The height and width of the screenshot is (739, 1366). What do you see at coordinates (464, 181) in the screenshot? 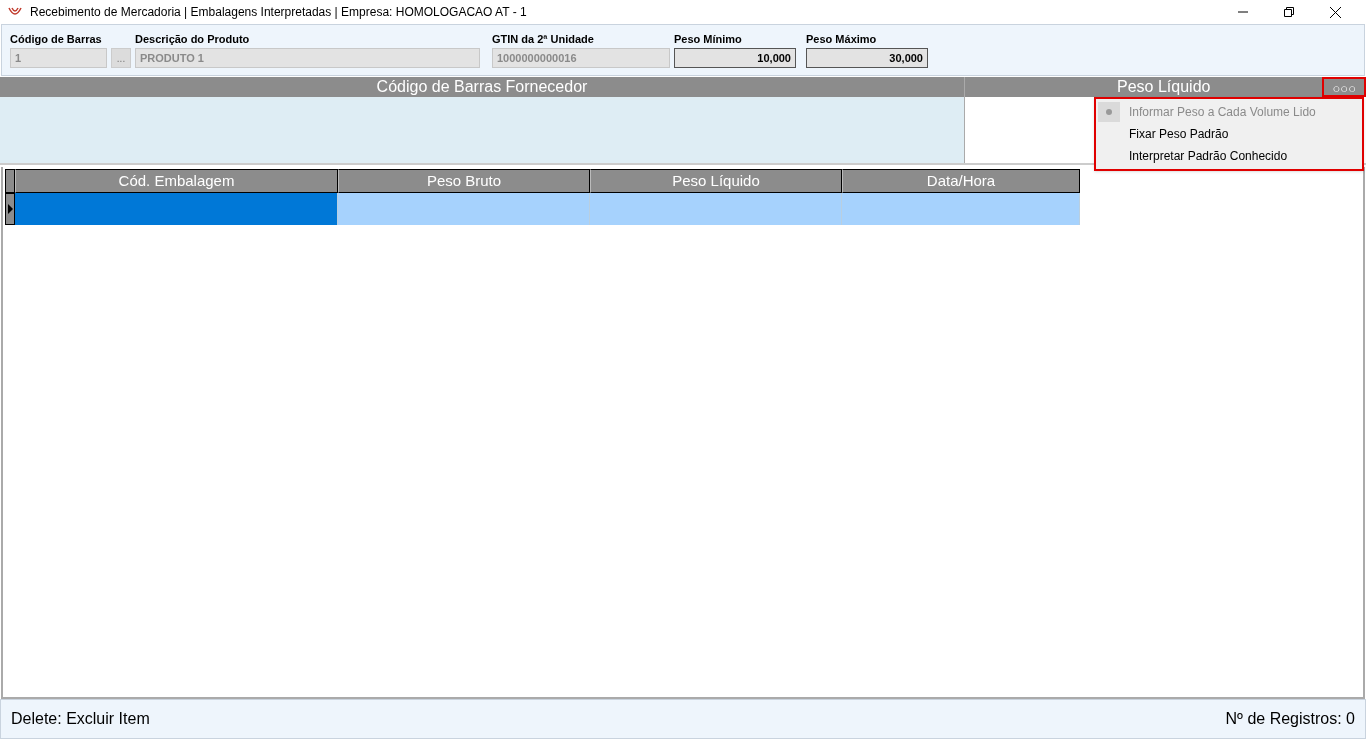
I see `column-header: Peso Bruto` at bounding box center [464, 181].